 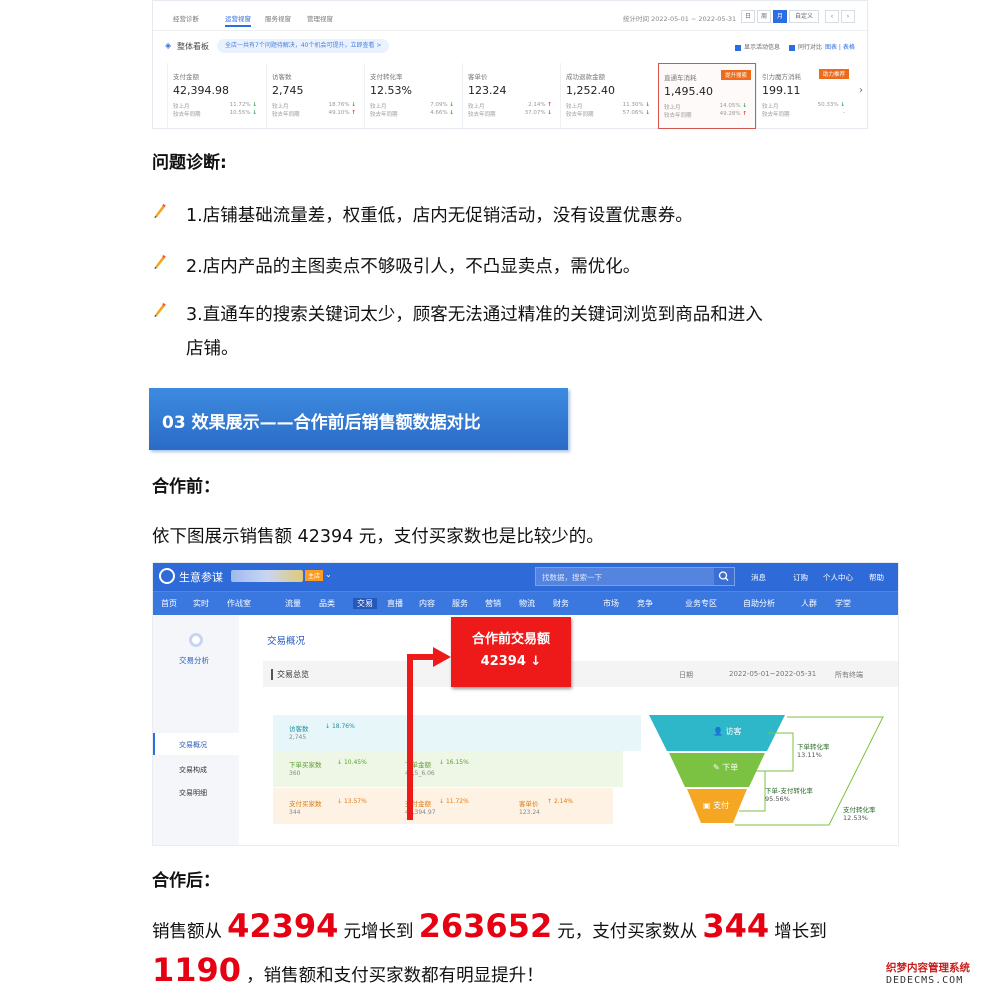 I want to click on metric-yoy-pct: 49.10% ↑, so click(x=342, y=113).